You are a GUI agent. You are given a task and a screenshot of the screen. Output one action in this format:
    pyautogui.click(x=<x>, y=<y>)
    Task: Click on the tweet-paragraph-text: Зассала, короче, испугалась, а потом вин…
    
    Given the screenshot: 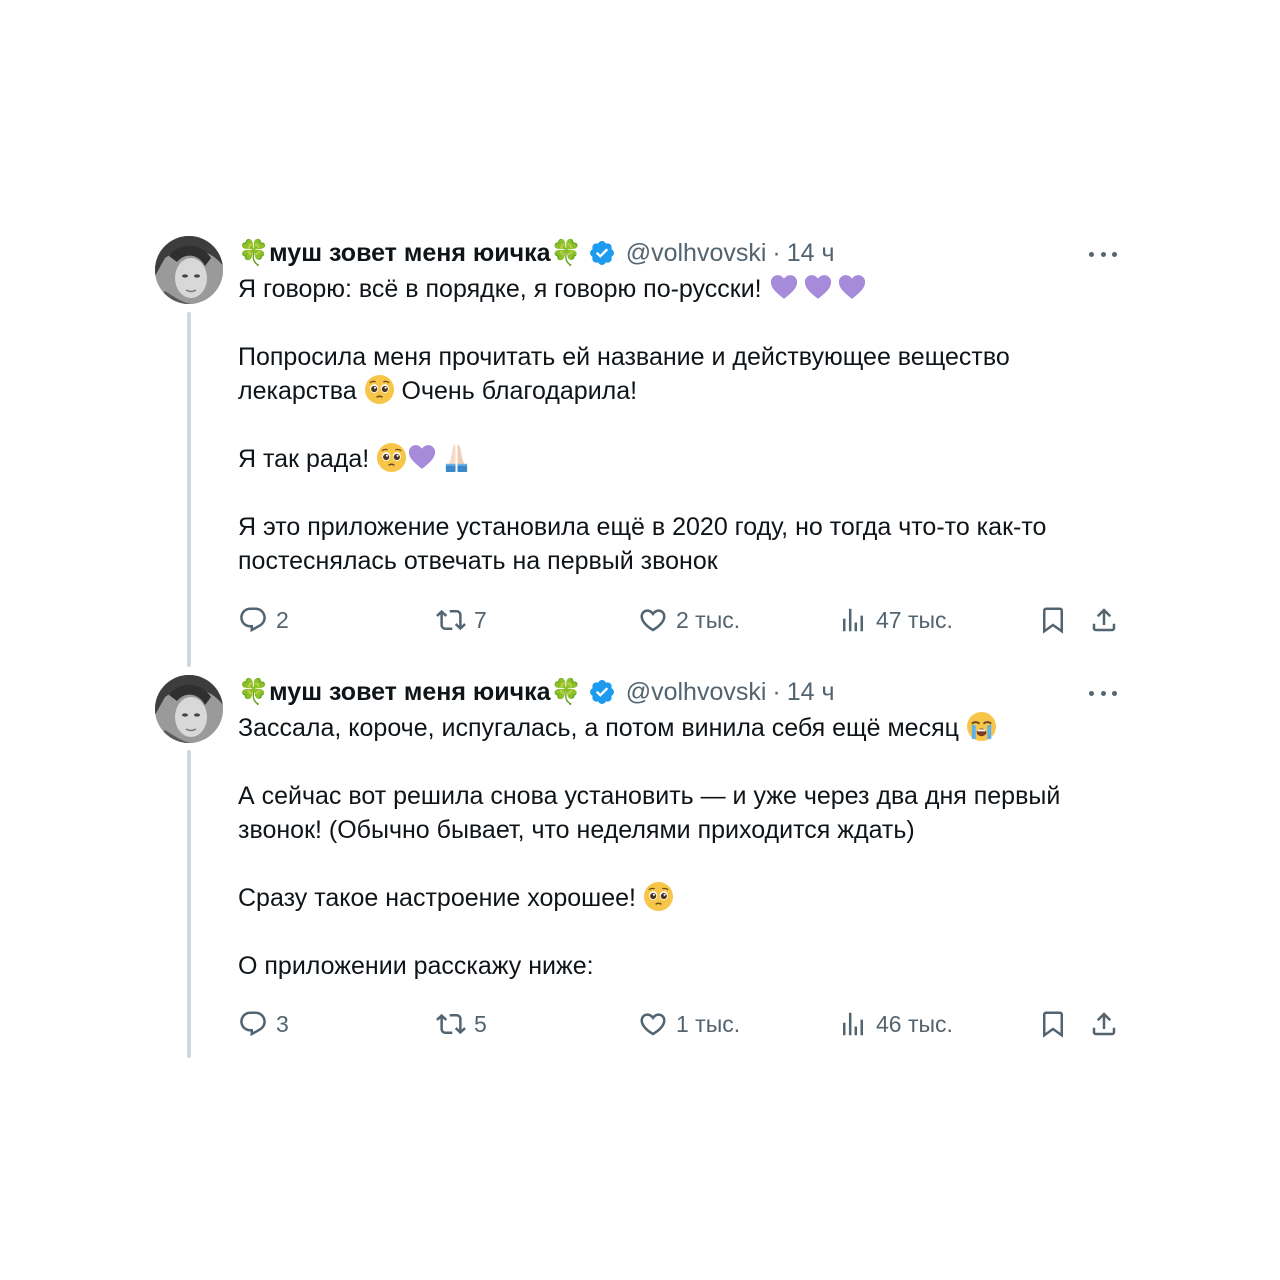 What is the action you would take?
    pyautogui.click(x=602, y=728)
    